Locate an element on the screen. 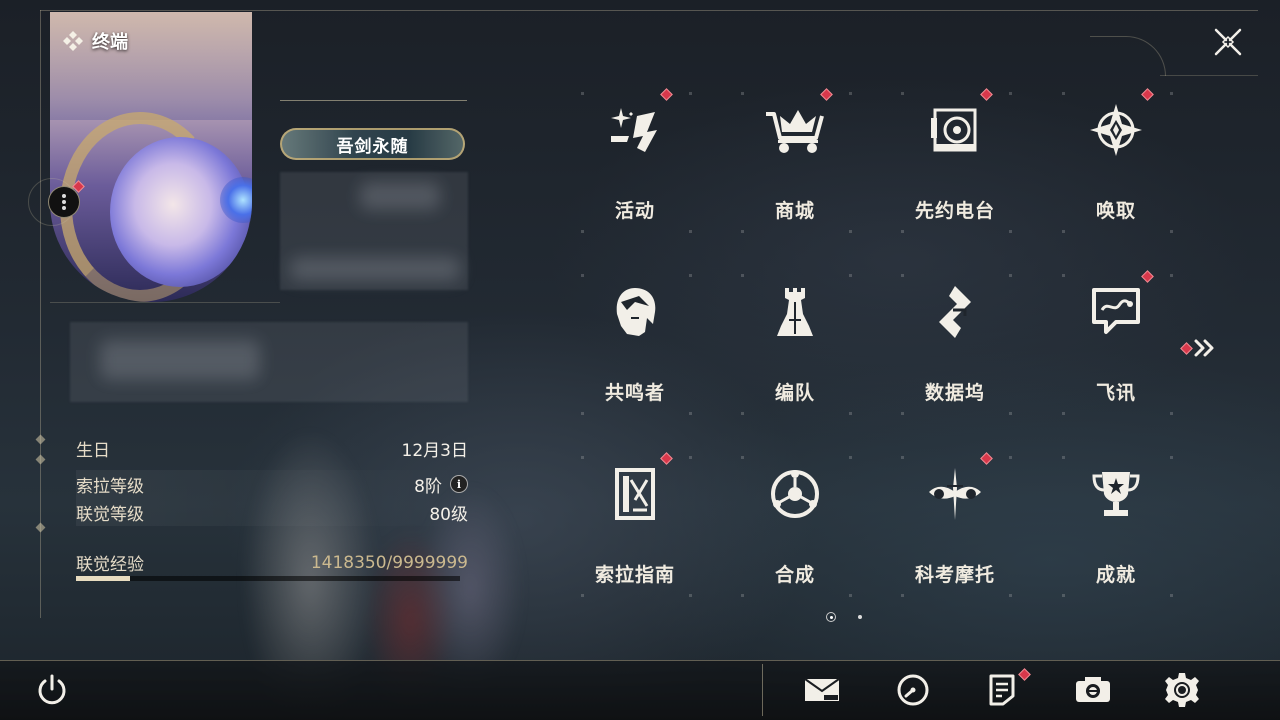  menu-item-label: 唤取 is located at coordinates (1115, 211).